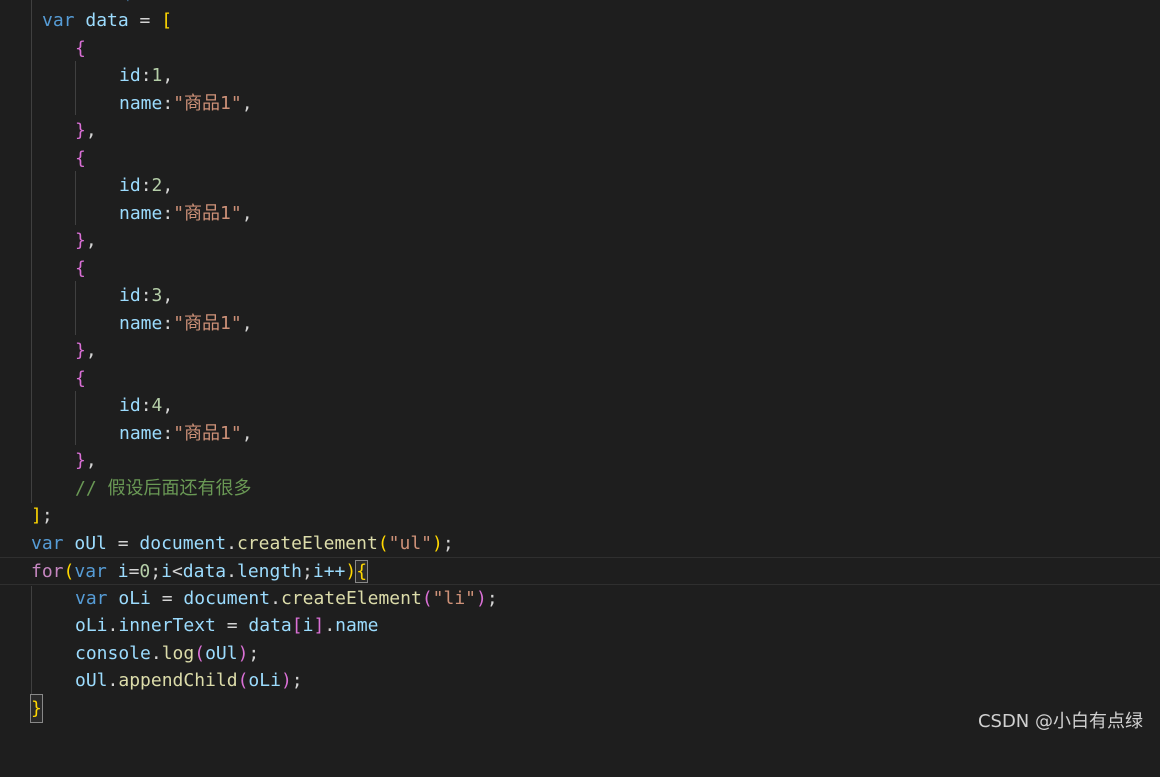 The height and width of the screenshot is (777, 1160). Describe the element at coordinates (36, 515) in the screenshot. I see `bracket: ]` at that location.